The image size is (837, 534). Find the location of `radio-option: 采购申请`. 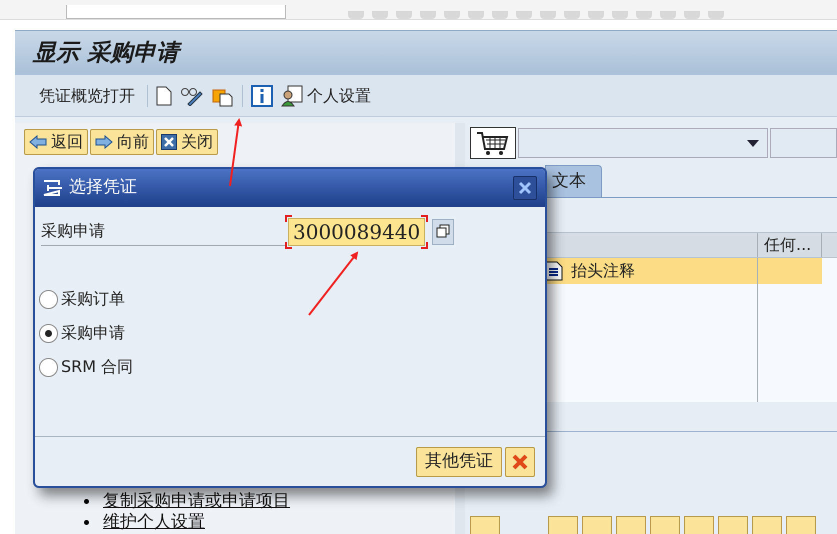

radio-option: 采购申请 is located at coordinates (86, 333).